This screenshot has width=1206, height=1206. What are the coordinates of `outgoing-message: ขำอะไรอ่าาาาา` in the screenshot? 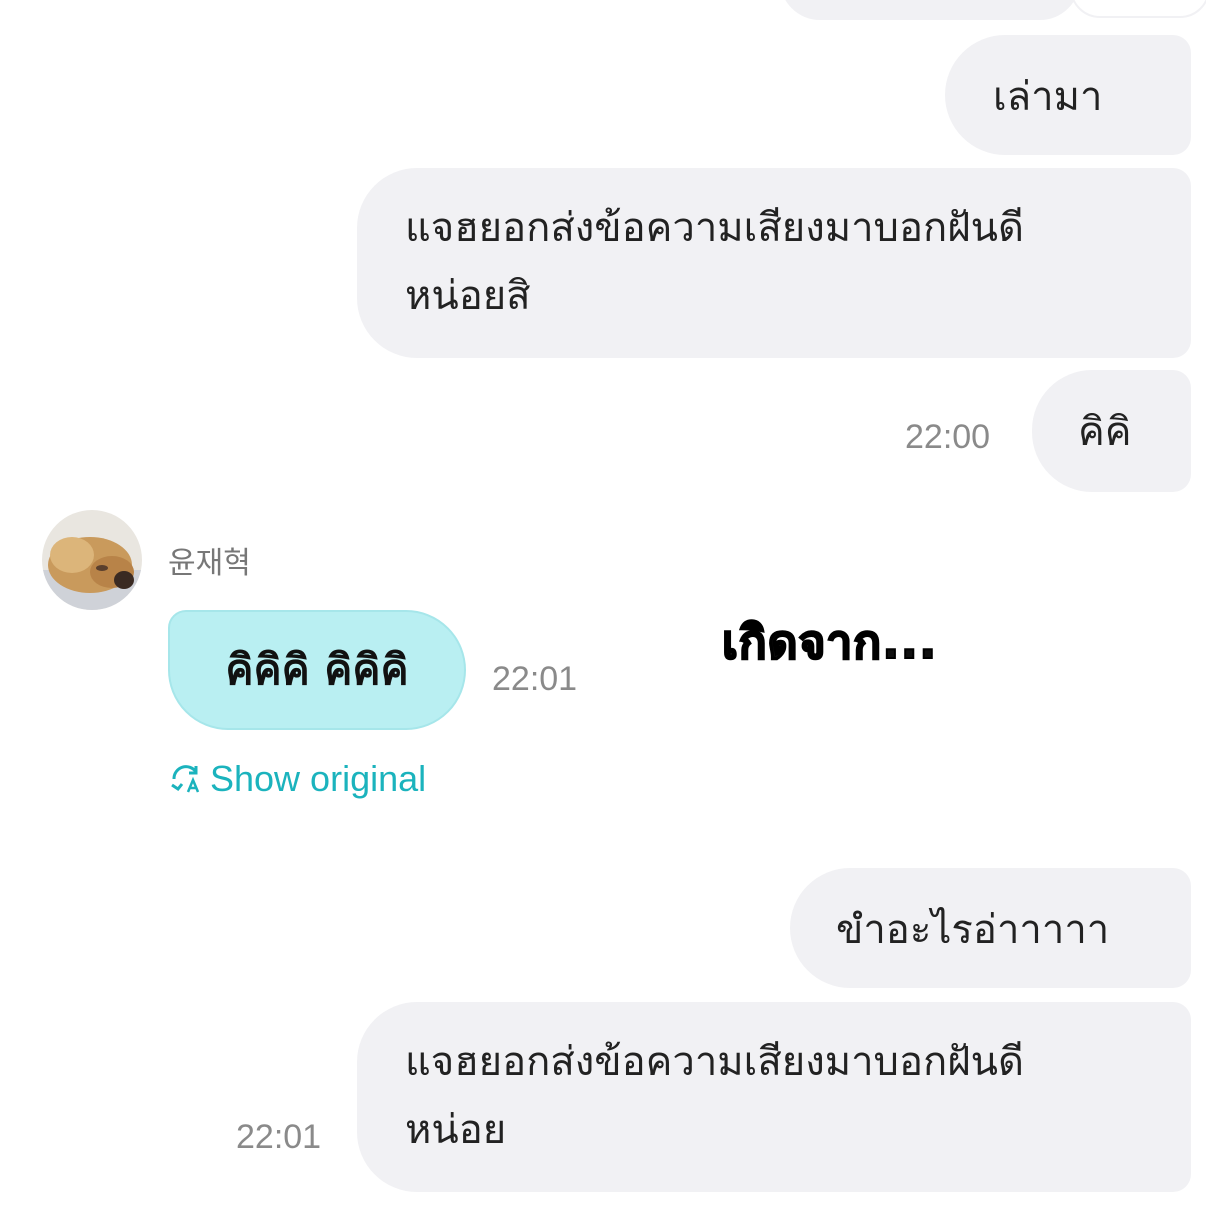 It's located at (990, 928).